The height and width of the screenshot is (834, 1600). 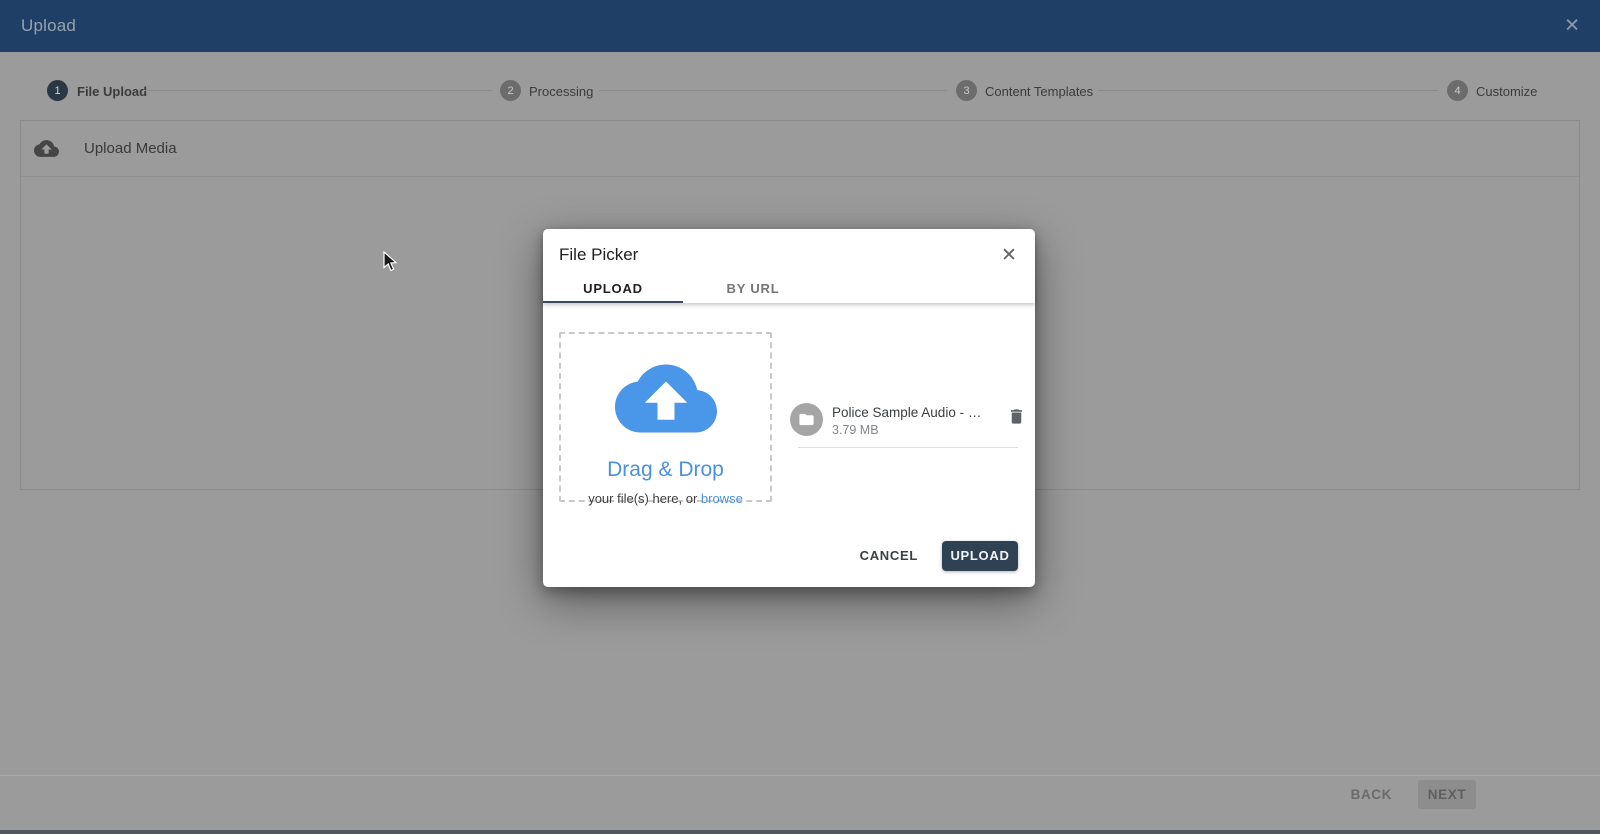 I want to click on step-circle-content-templates: 3, so click(x=966, y=90).